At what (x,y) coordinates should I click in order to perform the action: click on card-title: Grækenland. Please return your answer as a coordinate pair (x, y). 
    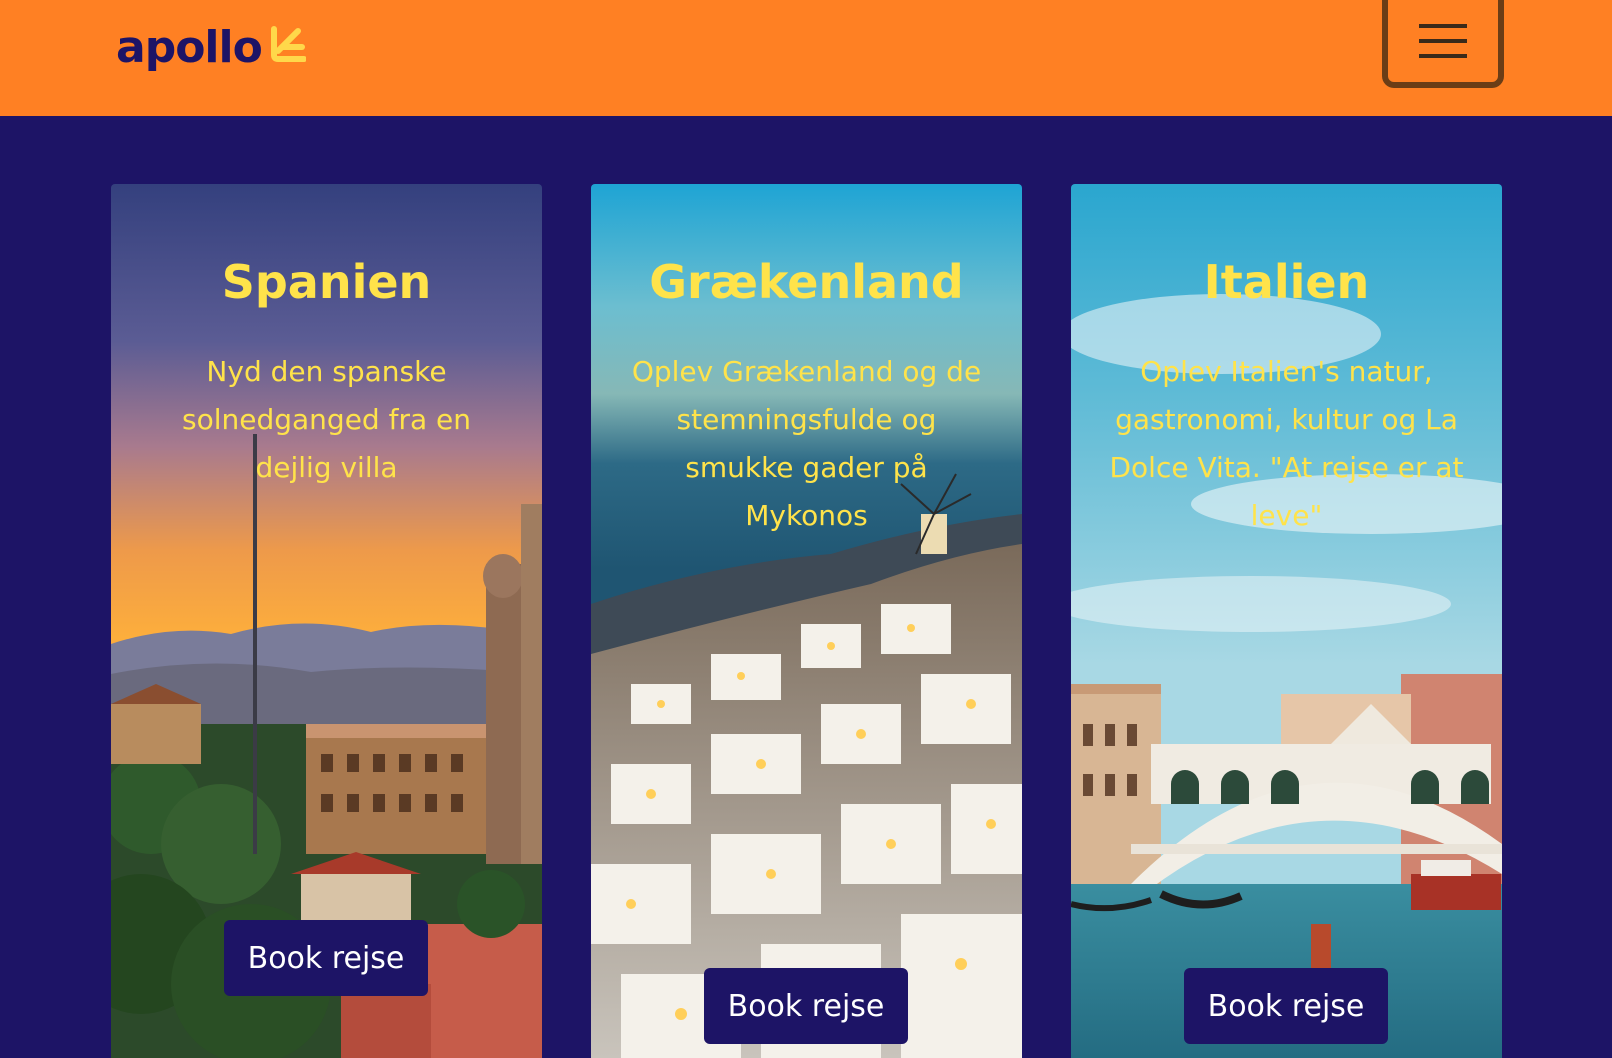
    Looking at the image, I should click on (806, 282).